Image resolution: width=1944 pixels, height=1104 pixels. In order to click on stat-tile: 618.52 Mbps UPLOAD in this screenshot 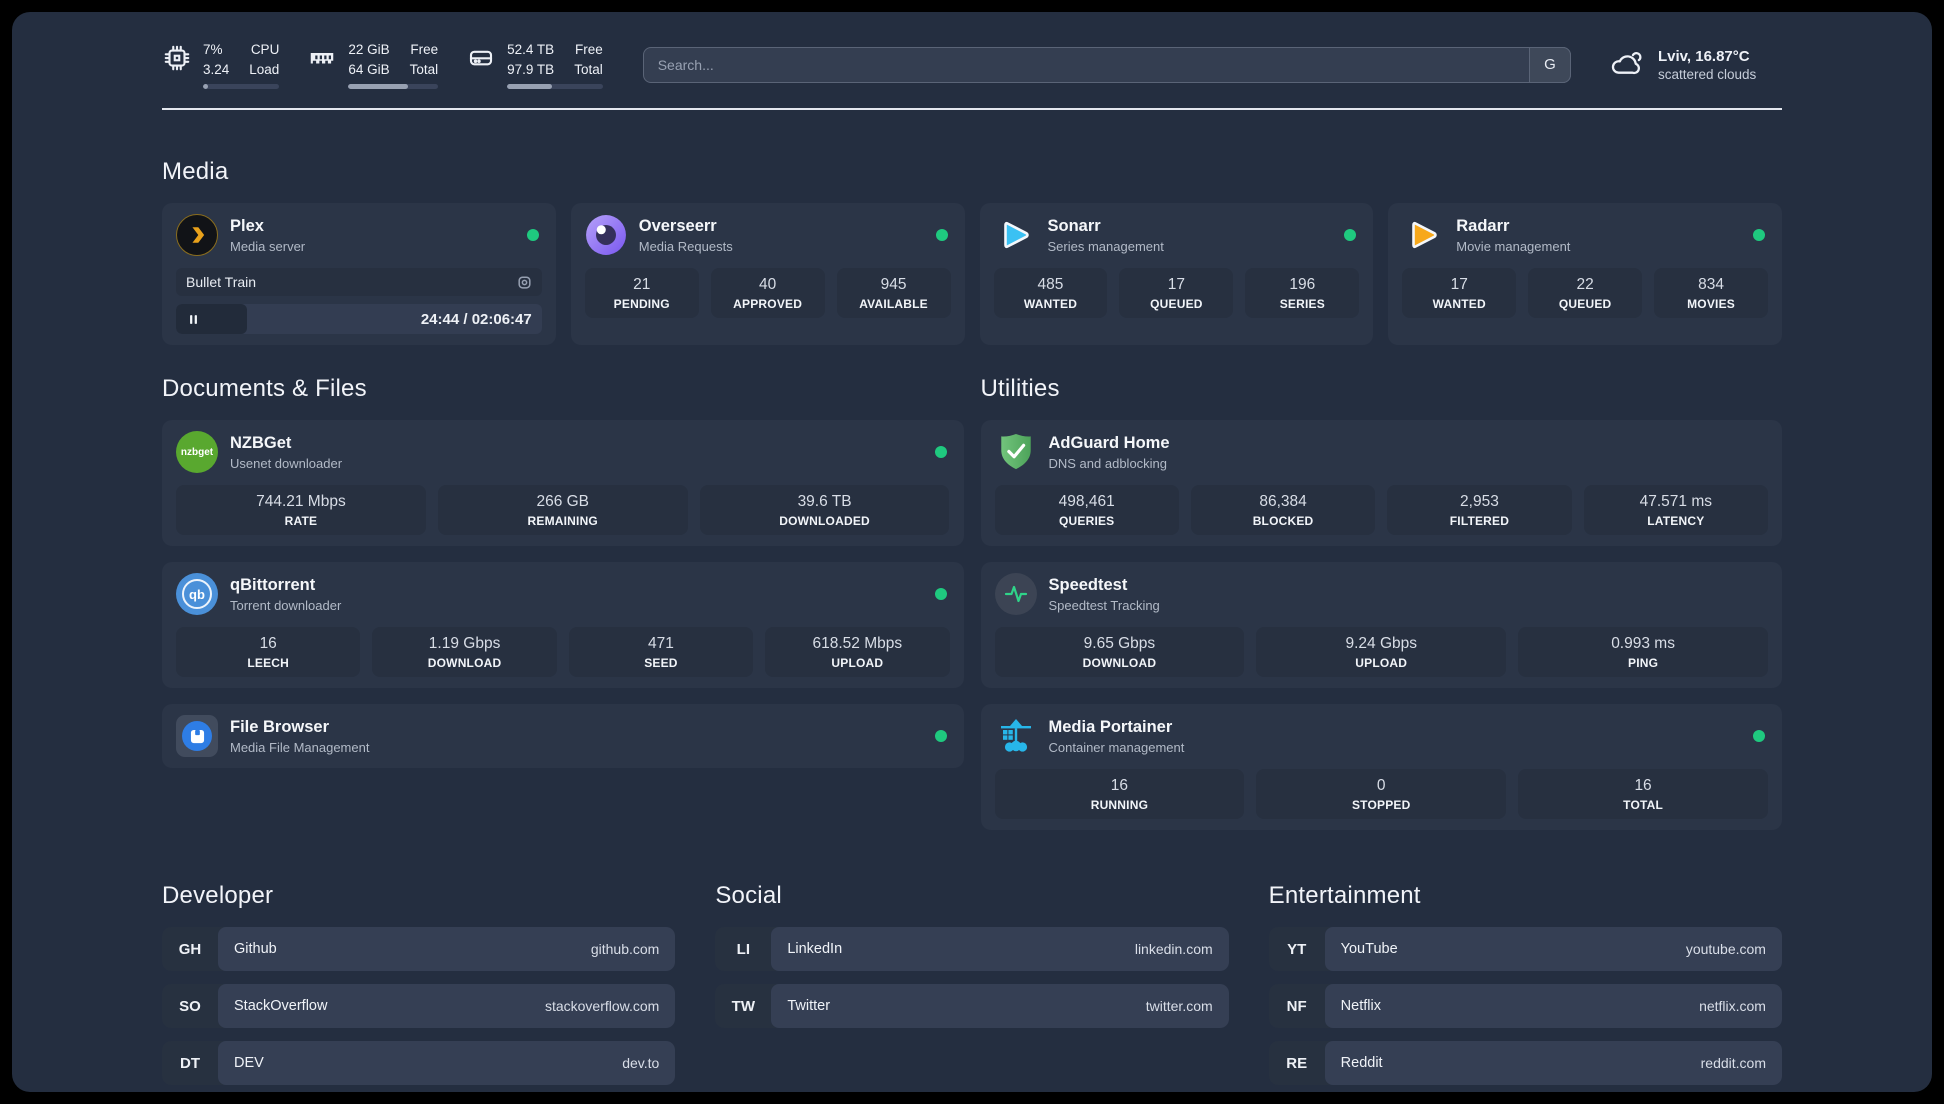, I will do `click(857, 652)`.